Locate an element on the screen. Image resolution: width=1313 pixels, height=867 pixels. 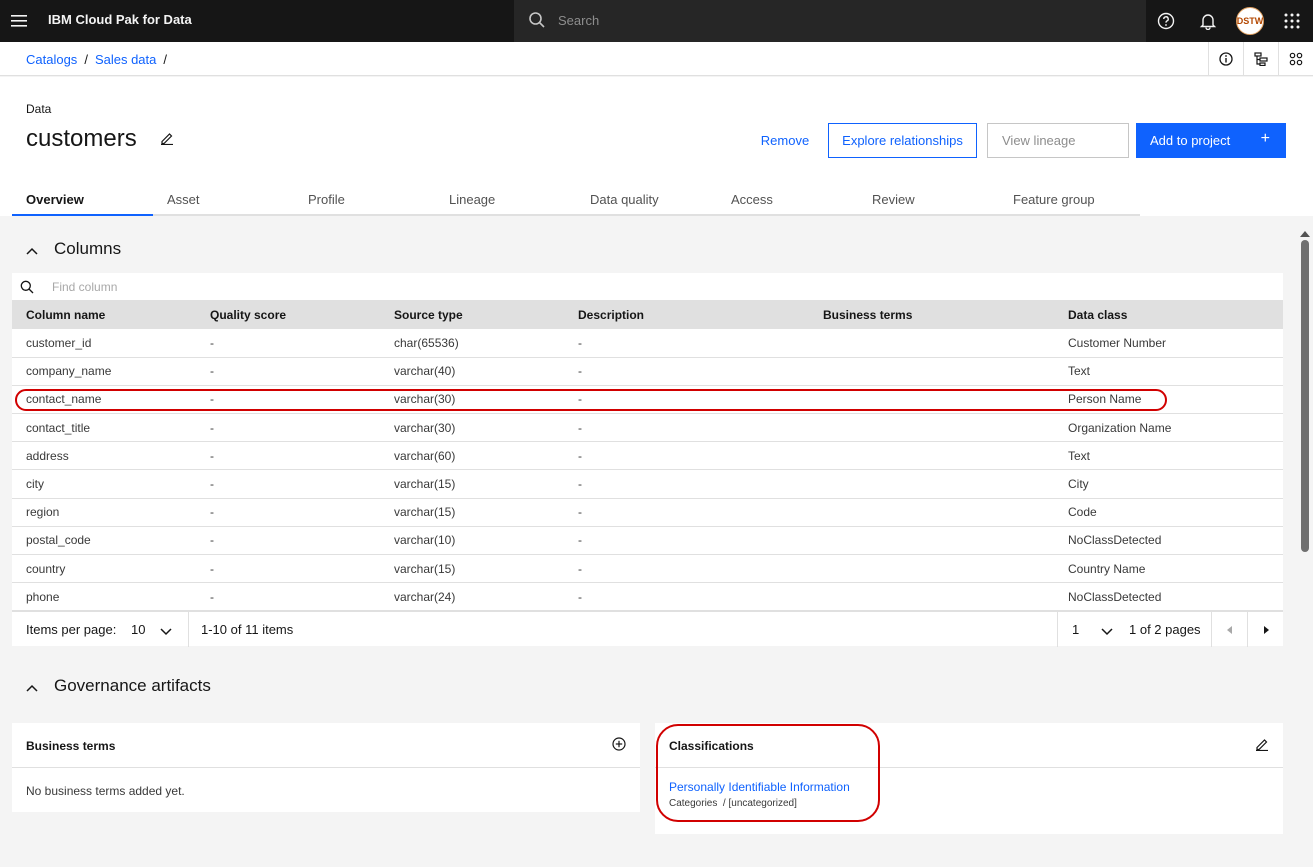
governance-section-header: Governance artifacts is located at coordinates (118, 686).